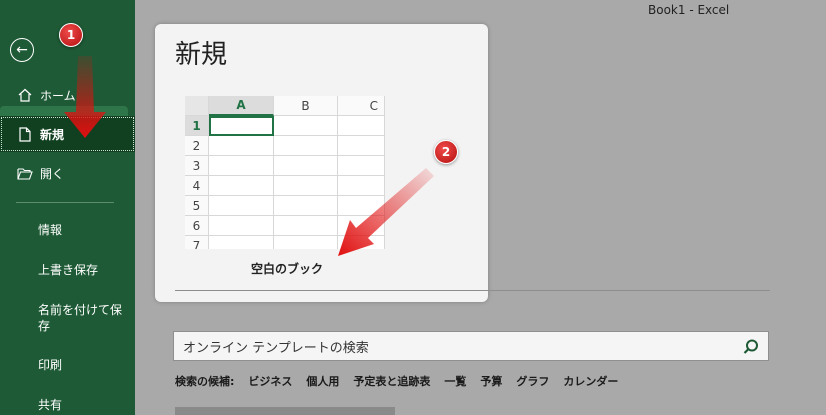 This screenshot has height=415, width=826. What do you see at coordinates (67, 173) in the screenshot?
I see `sidebar-item-open: 開く` at bounding box center [67, 173].